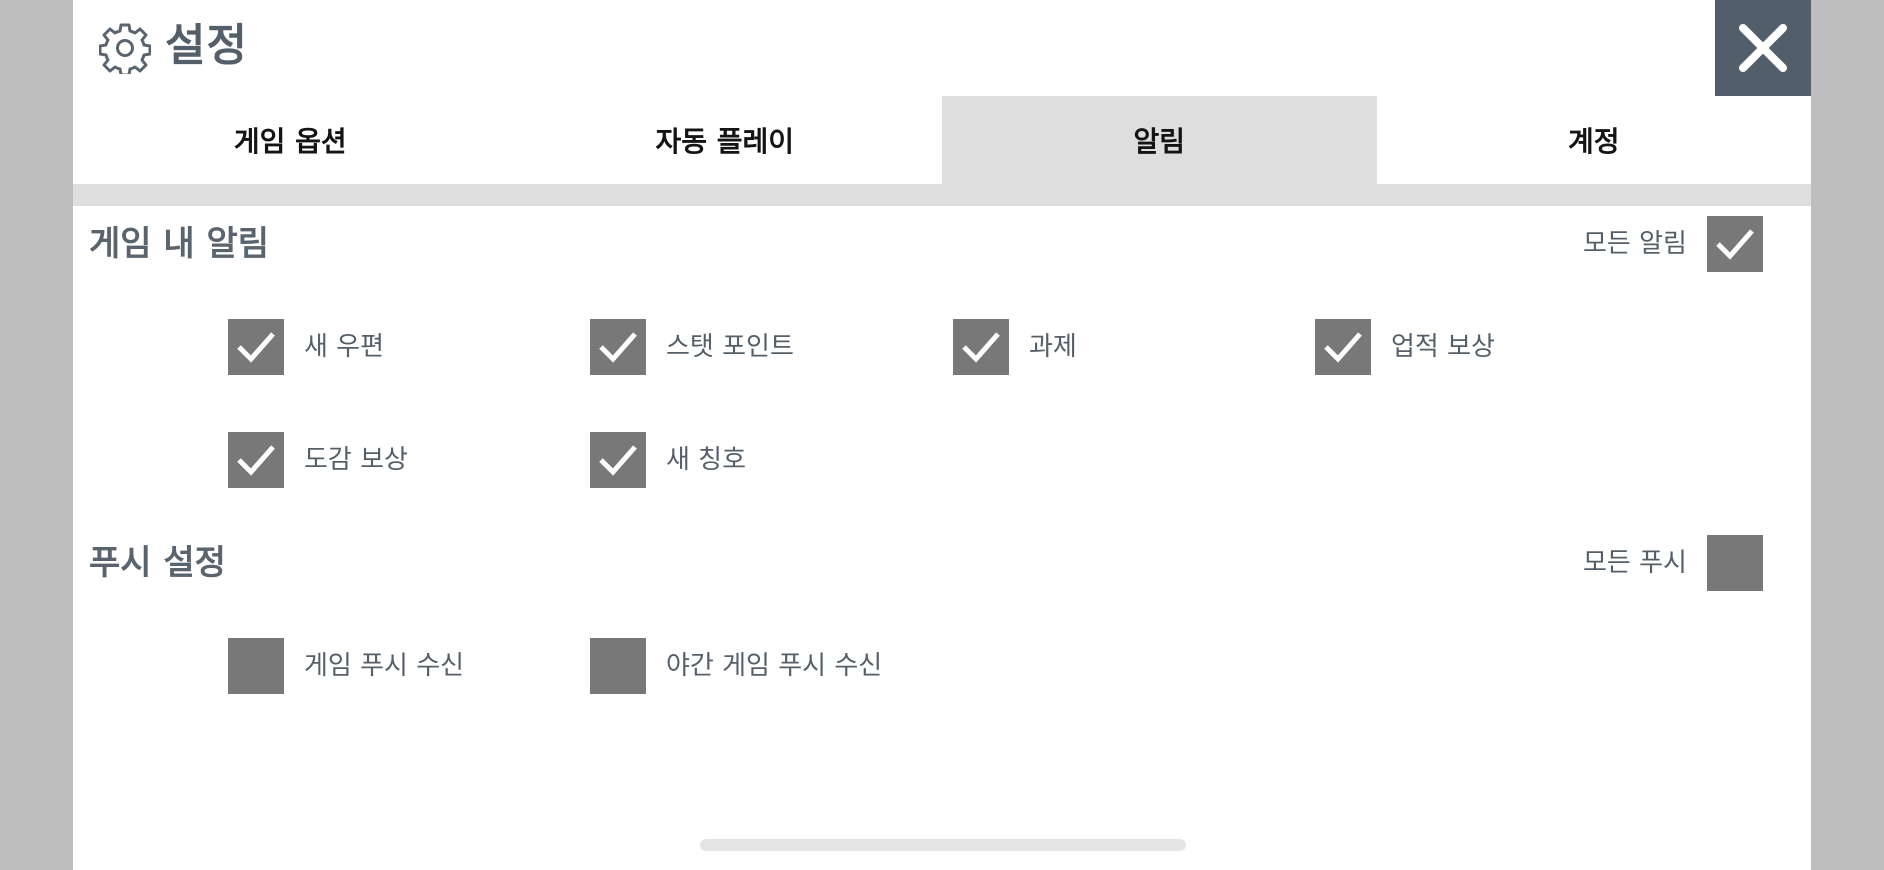  What do you see at coordinates (618, 666) in the screenshot?
I see `night-push-checkbox` at bounding box center [618, 666].